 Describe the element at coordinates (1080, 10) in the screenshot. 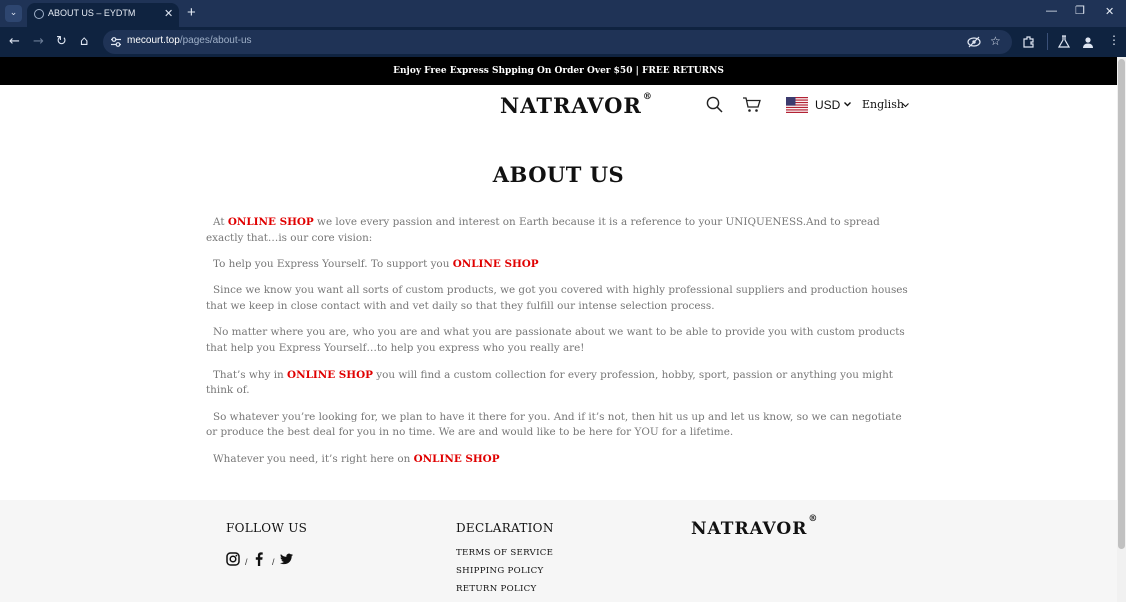

I see `restore-icon: ❐` at that location.